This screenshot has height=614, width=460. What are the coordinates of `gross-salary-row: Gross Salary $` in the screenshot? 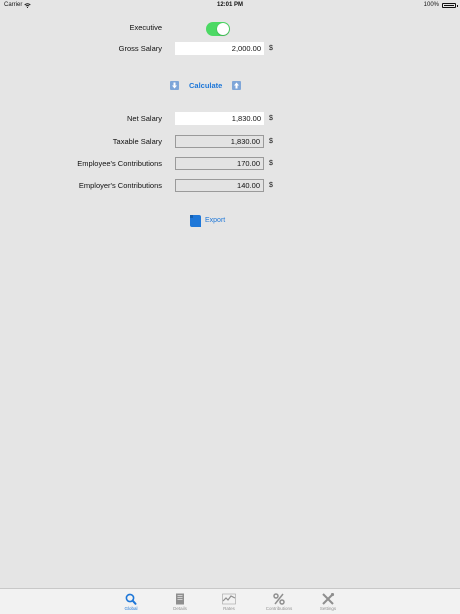 It's located at (230, 49).